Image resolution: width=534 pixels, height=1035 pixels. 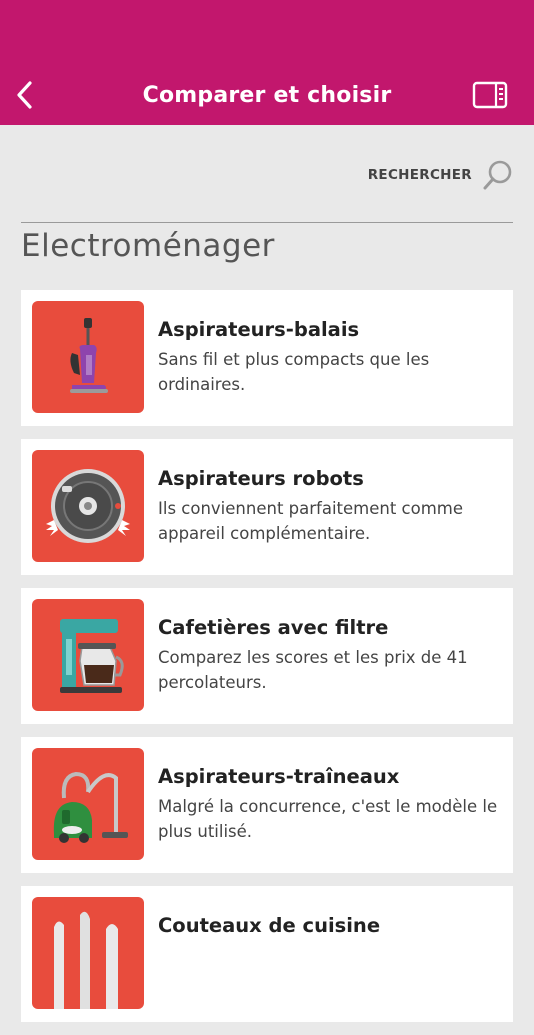 I want to click on section-title: Electroménager, so click(x=148, y=246).